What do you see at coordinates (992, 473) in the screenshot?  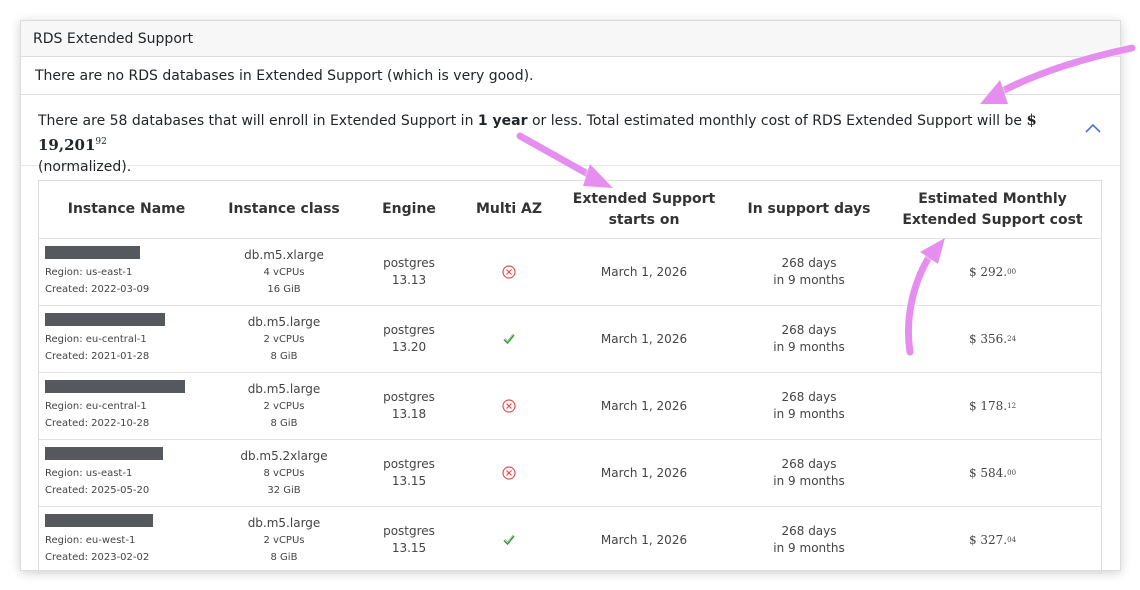 I see `monthly-cost-cell: $ 584. 00` at bounding box center [992, 473].